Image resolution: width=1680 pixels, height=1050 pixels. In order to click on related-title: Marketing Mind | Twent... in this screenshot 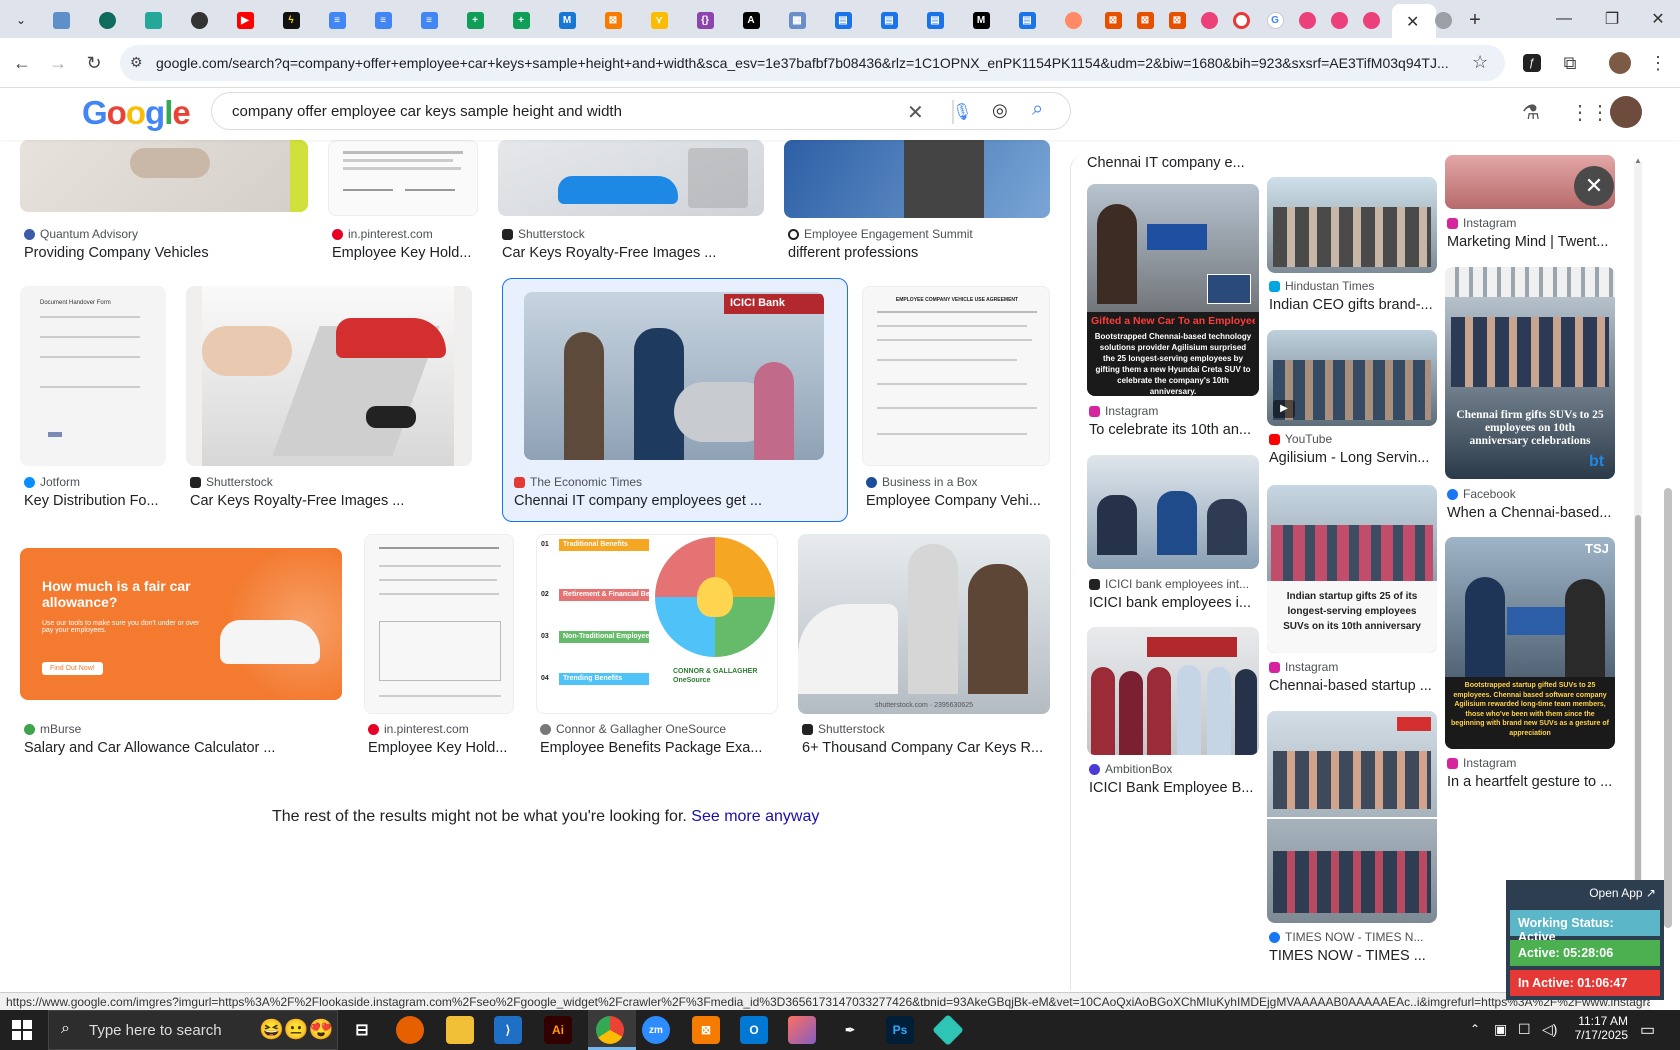, I will do `click(1531, 242)`.